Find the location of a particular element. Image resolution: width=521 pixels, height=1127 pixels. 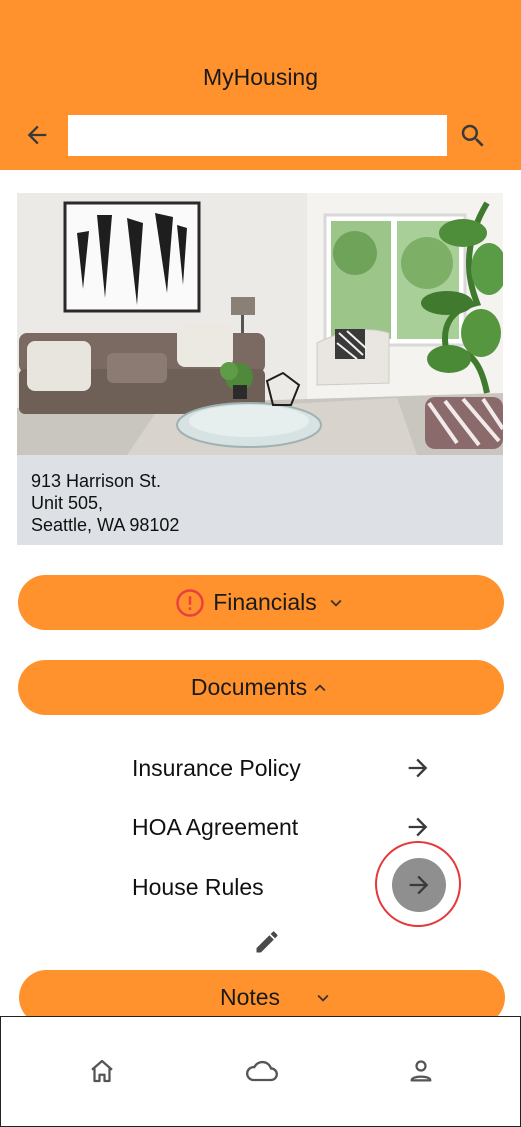

pencil-icon is located at coordinates (267, 942).